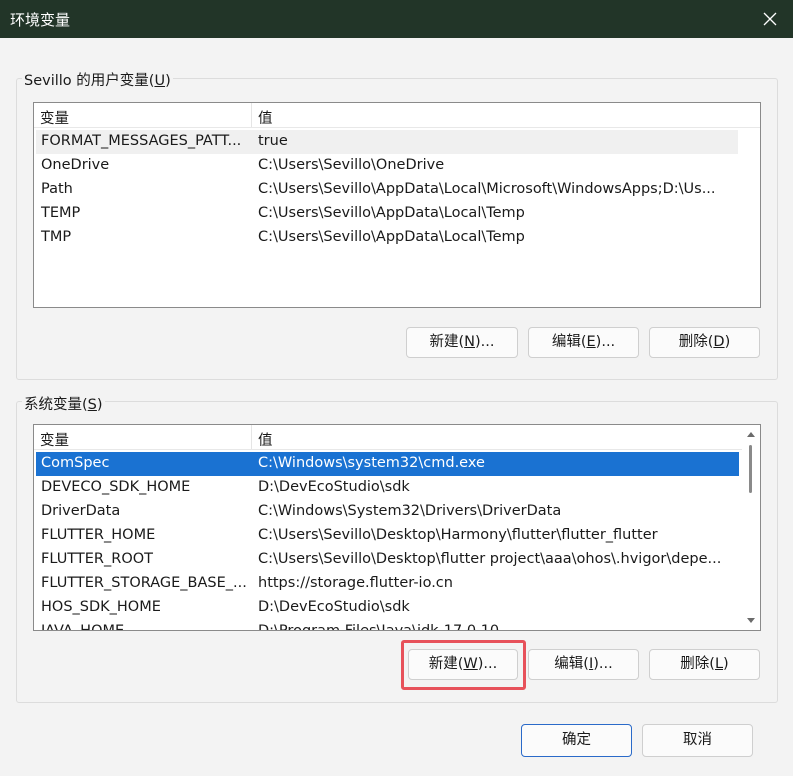 The height and width of the screenshot is (776, 793). Describe the element at coordinates (697, 740) in the screenshot. I see `cancel-button: 取消` at that location.